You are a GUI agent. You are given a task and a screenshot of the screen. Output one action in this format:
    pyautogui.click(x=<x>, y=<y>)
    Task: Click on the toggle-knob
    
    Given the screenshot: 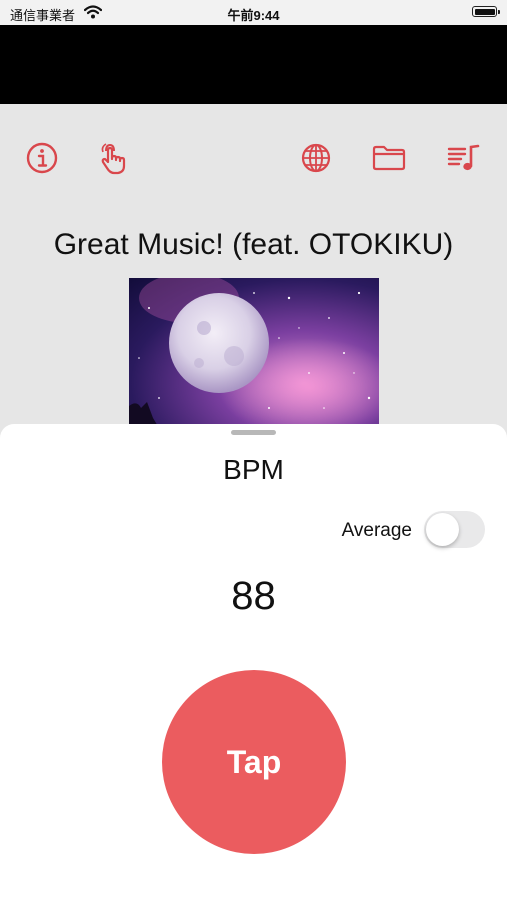 What is the action you would take?
    pyautogui.click(x=442, y=529)
    